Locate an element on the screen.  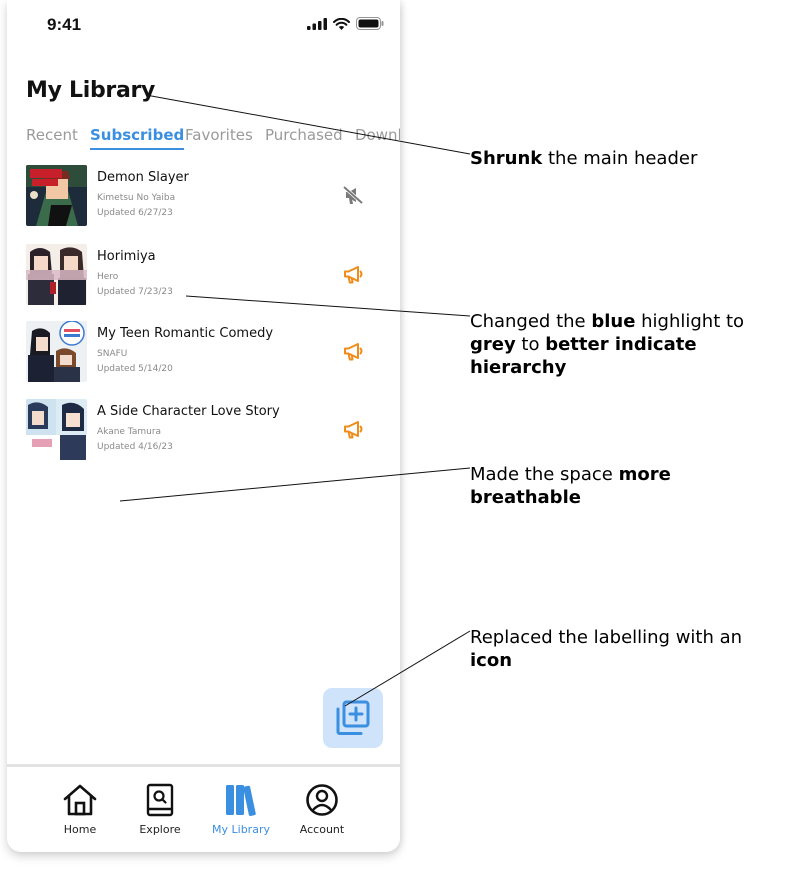
annotation-space: Made the space more breathable is located at coordinates (570, 486).